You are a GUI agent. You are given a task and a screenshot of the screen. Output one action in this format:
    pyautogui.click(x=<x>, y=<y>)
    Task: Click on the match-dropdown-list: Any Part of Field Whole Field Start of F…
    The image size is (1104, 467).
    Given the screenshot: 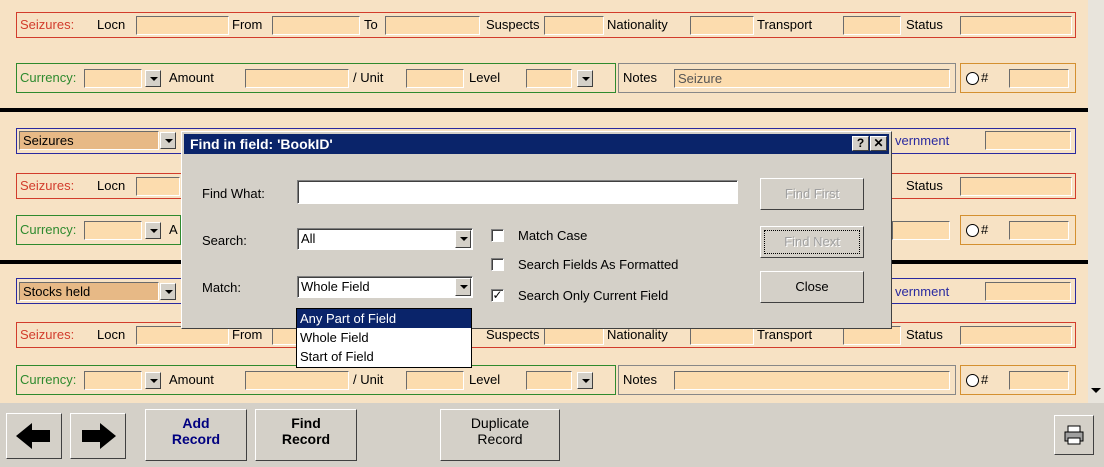 What is the action you would take?
    pyautogui.click(x=384, y=338)
    